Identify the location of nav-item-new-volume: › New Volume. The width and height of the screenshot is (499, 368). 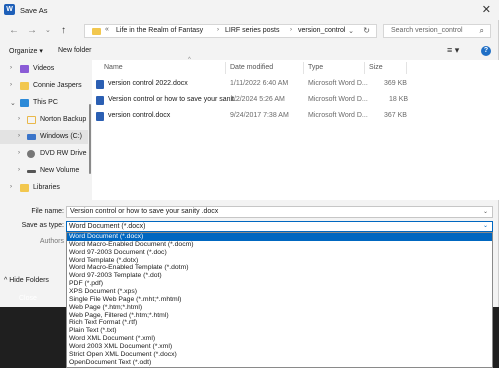
(44, 171).